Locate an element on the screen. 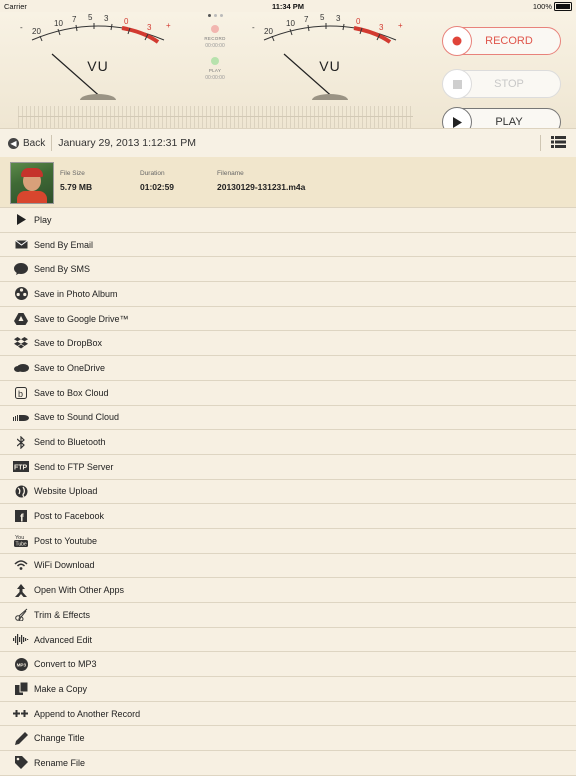  action-play: Play is located at coordinates (288, 220).